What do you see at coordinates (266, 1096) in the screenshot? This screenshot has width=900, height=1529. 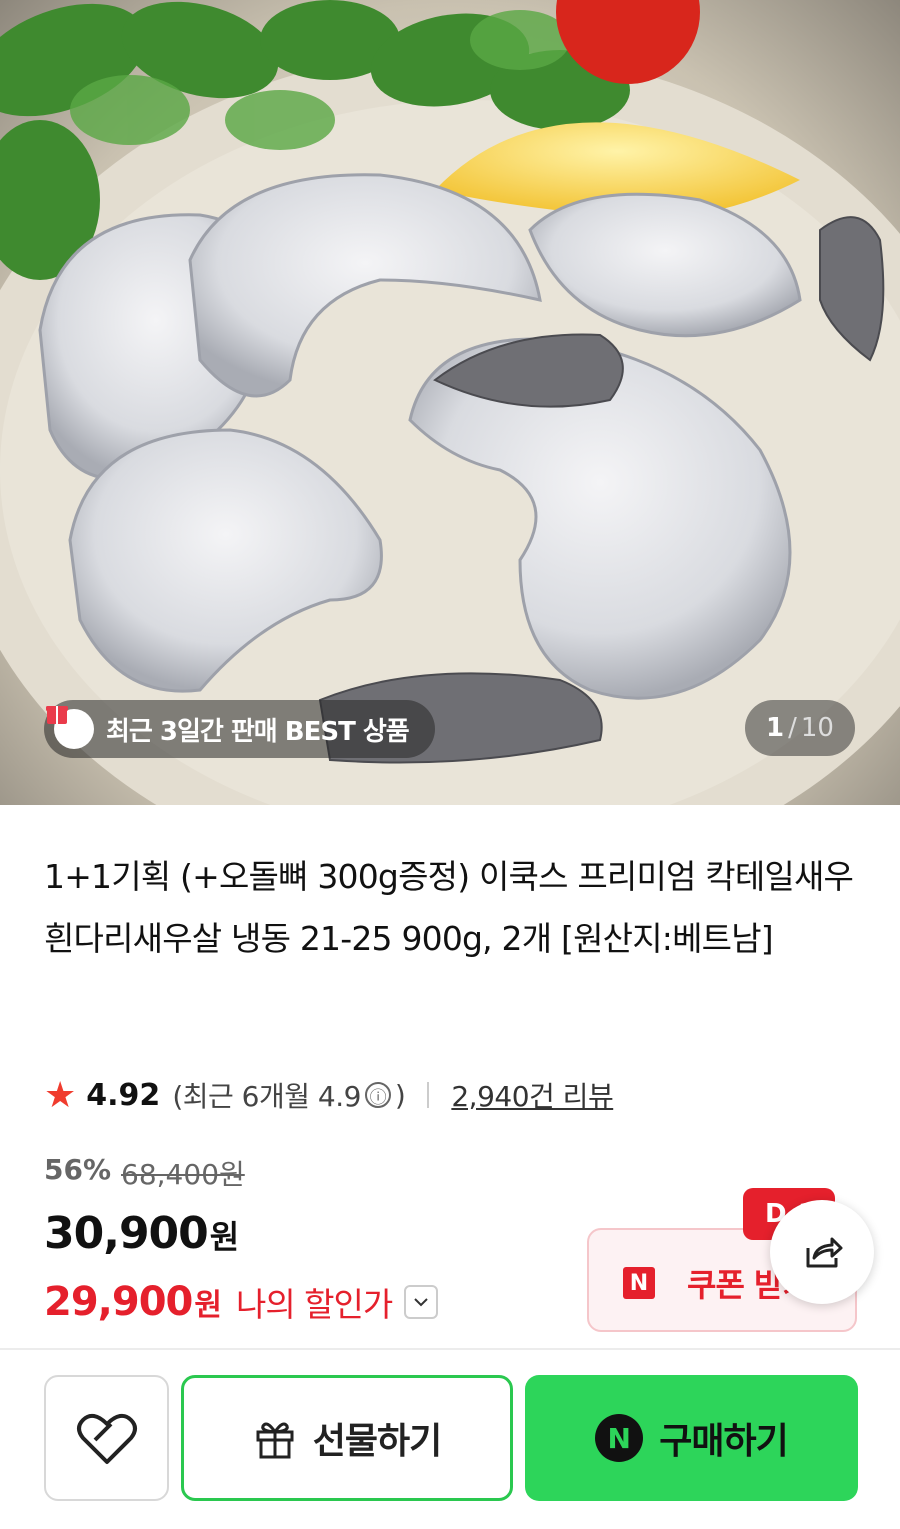 I see `recent-rating-text: (최근 6개월 4.9` at bounding box center [266, 1096].